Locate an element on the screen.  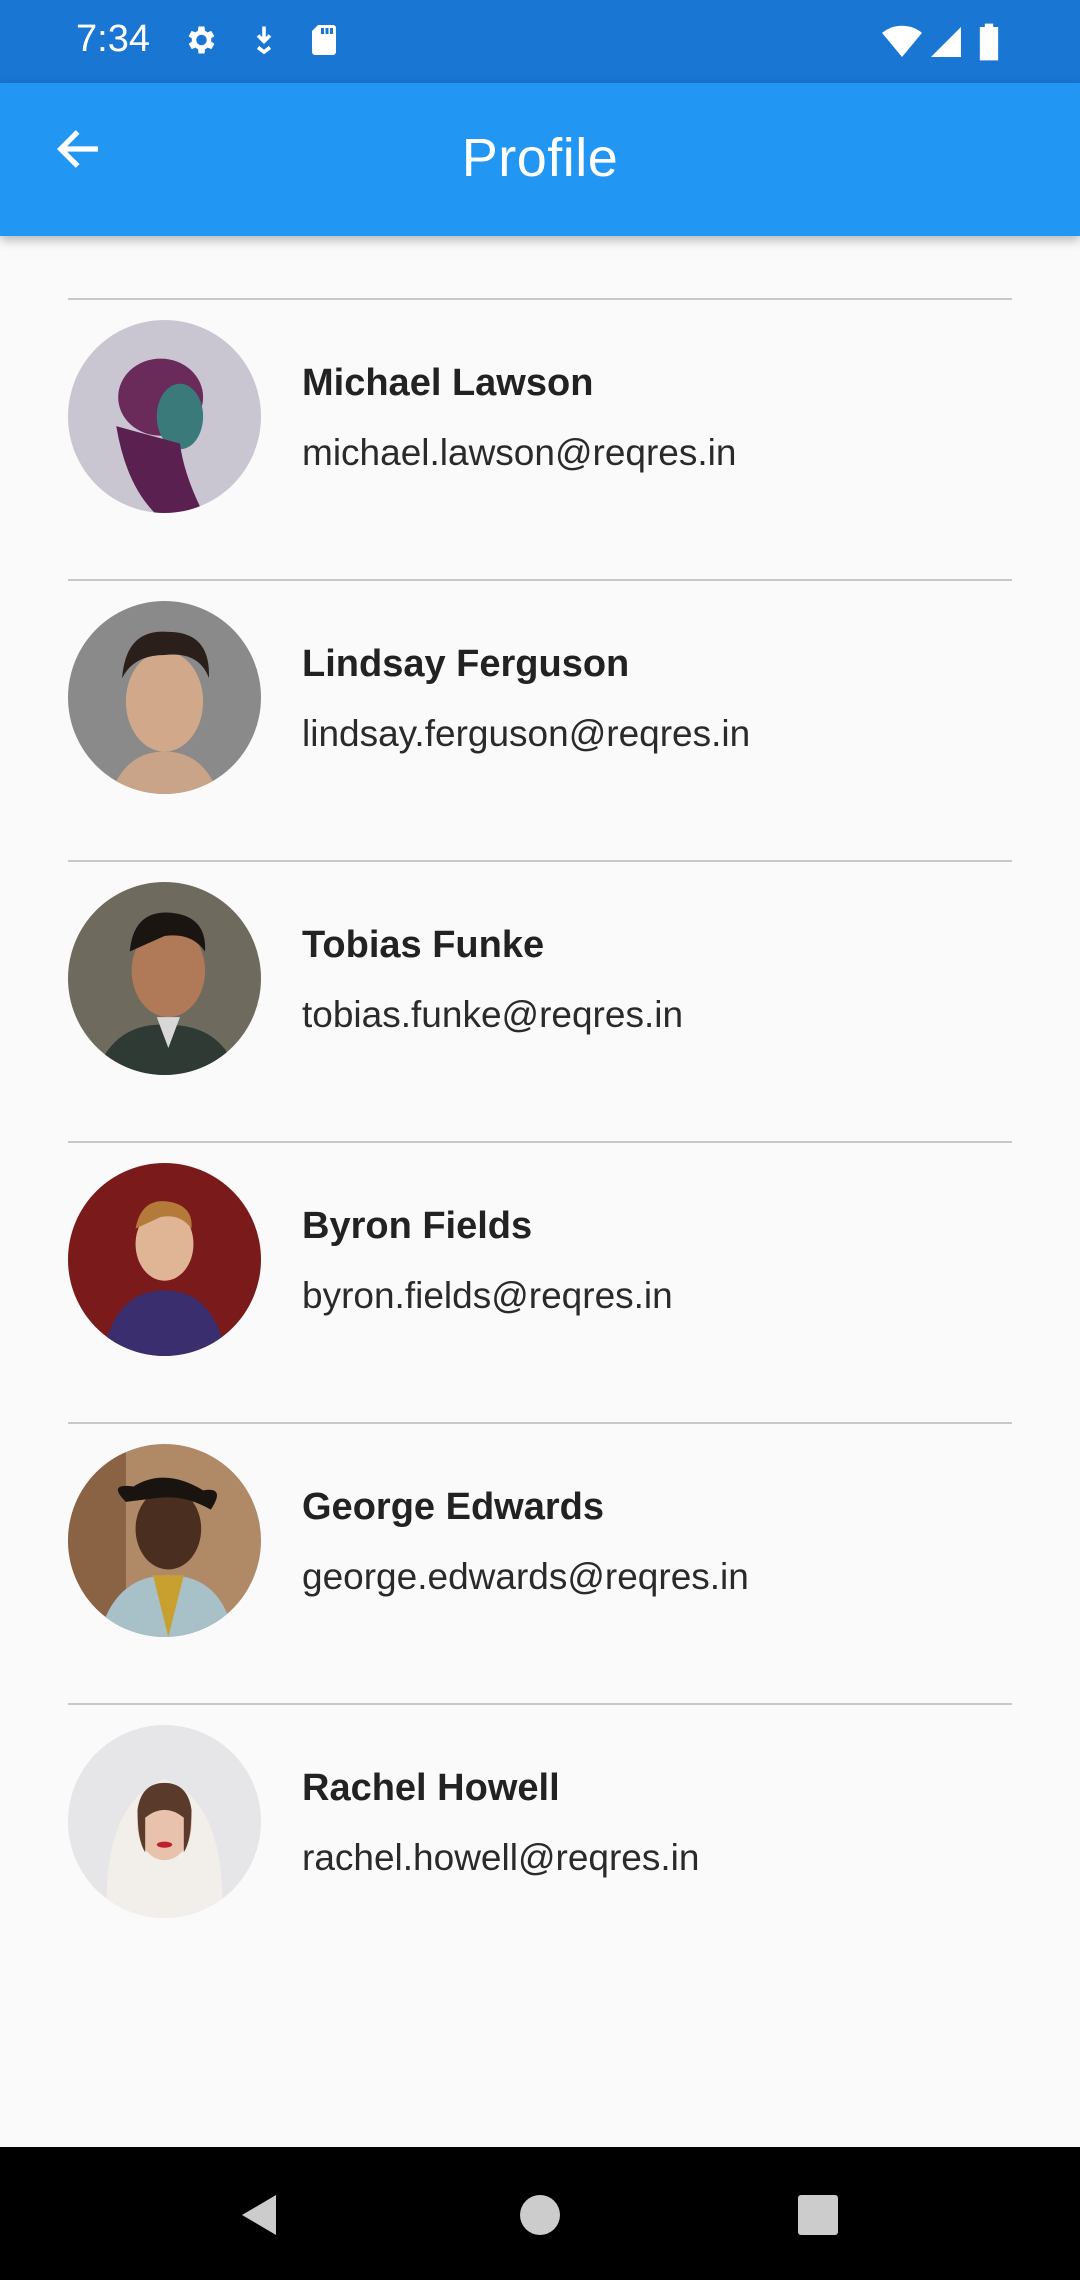
profile-name: Tobias Funke is located at coordinates (423, 945).